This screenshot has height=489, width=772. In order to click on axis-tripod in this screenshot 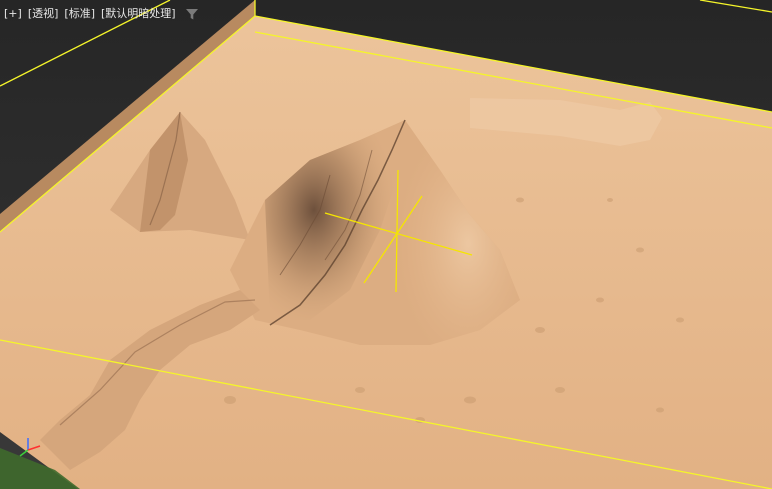, I will do `click(32, 447)`.